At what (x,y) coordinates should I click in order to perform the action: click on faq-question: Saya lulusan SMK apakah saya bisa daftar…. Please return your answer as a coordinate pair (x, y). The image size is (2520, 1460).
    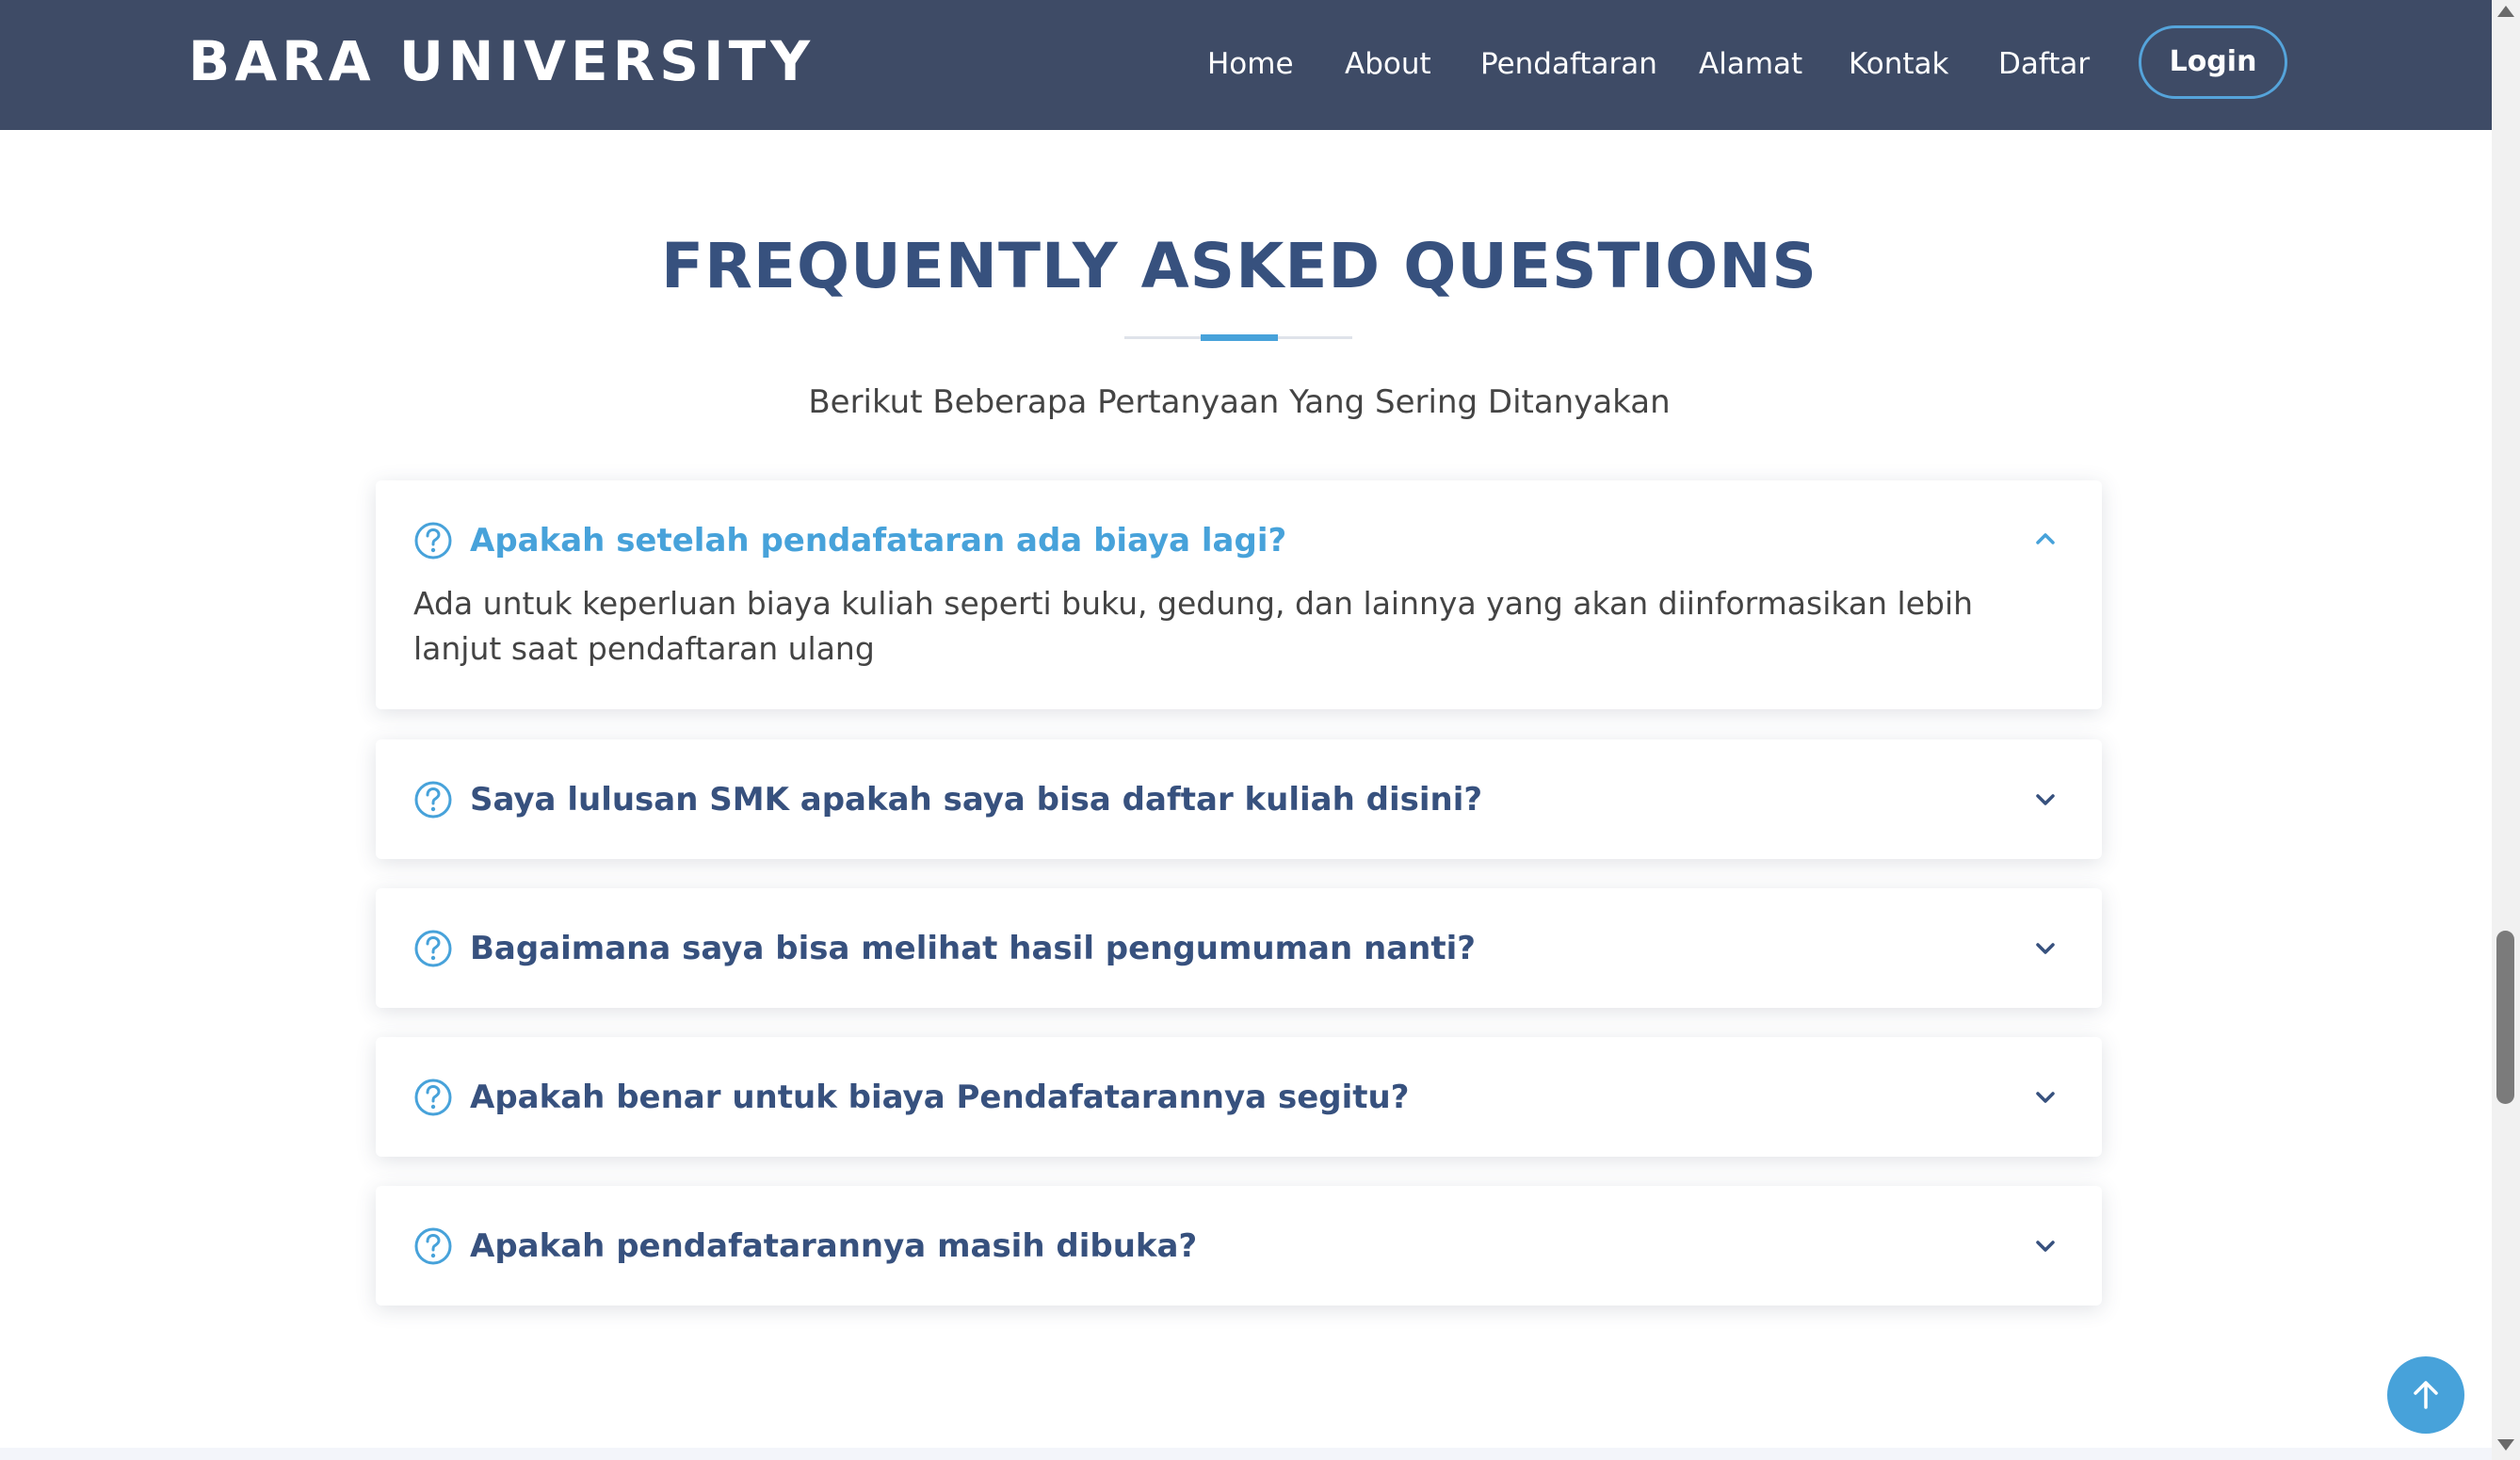
    Looking at the image, I should click on (1239, 799).